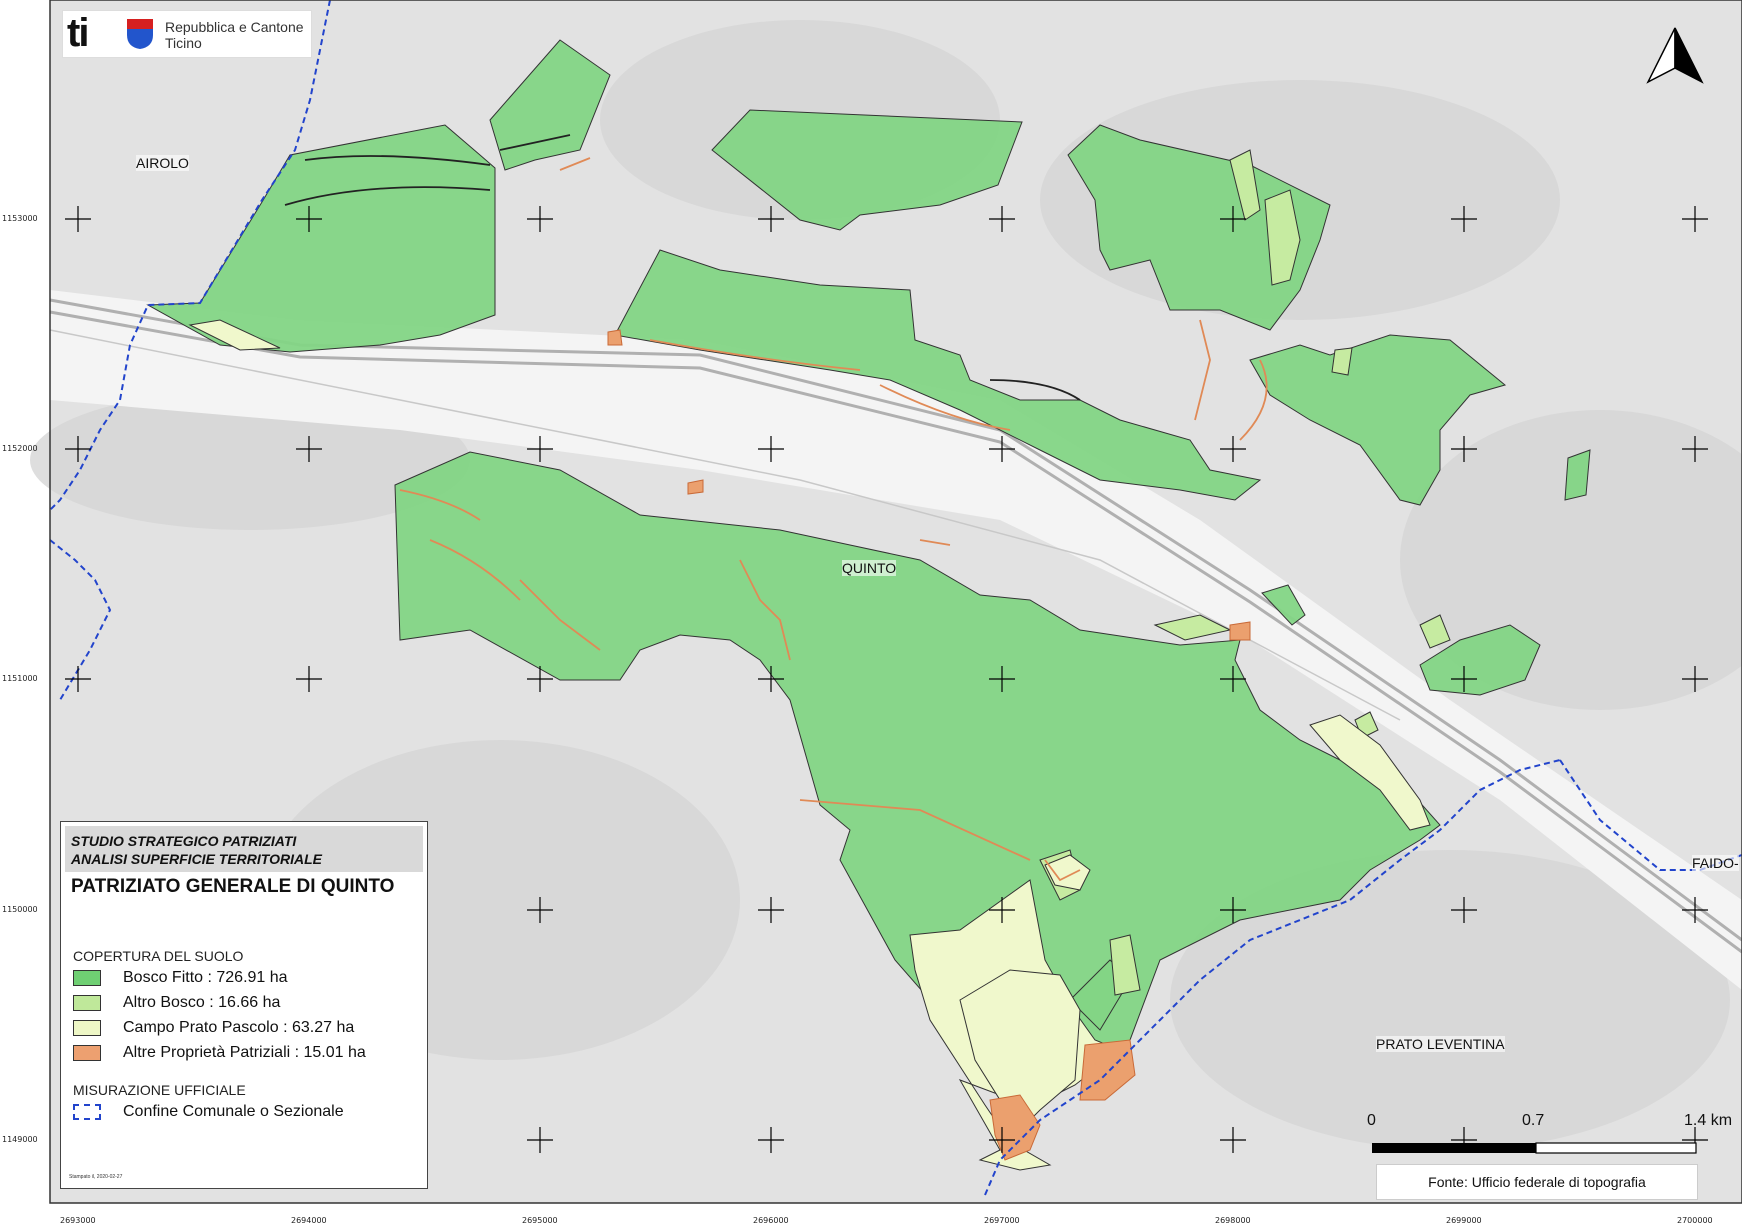 The image size is (1742, 1230). Describe the element at coordinates (87, 1053) in the screenshot. I see `swatch-altre-proprieta` at that location.